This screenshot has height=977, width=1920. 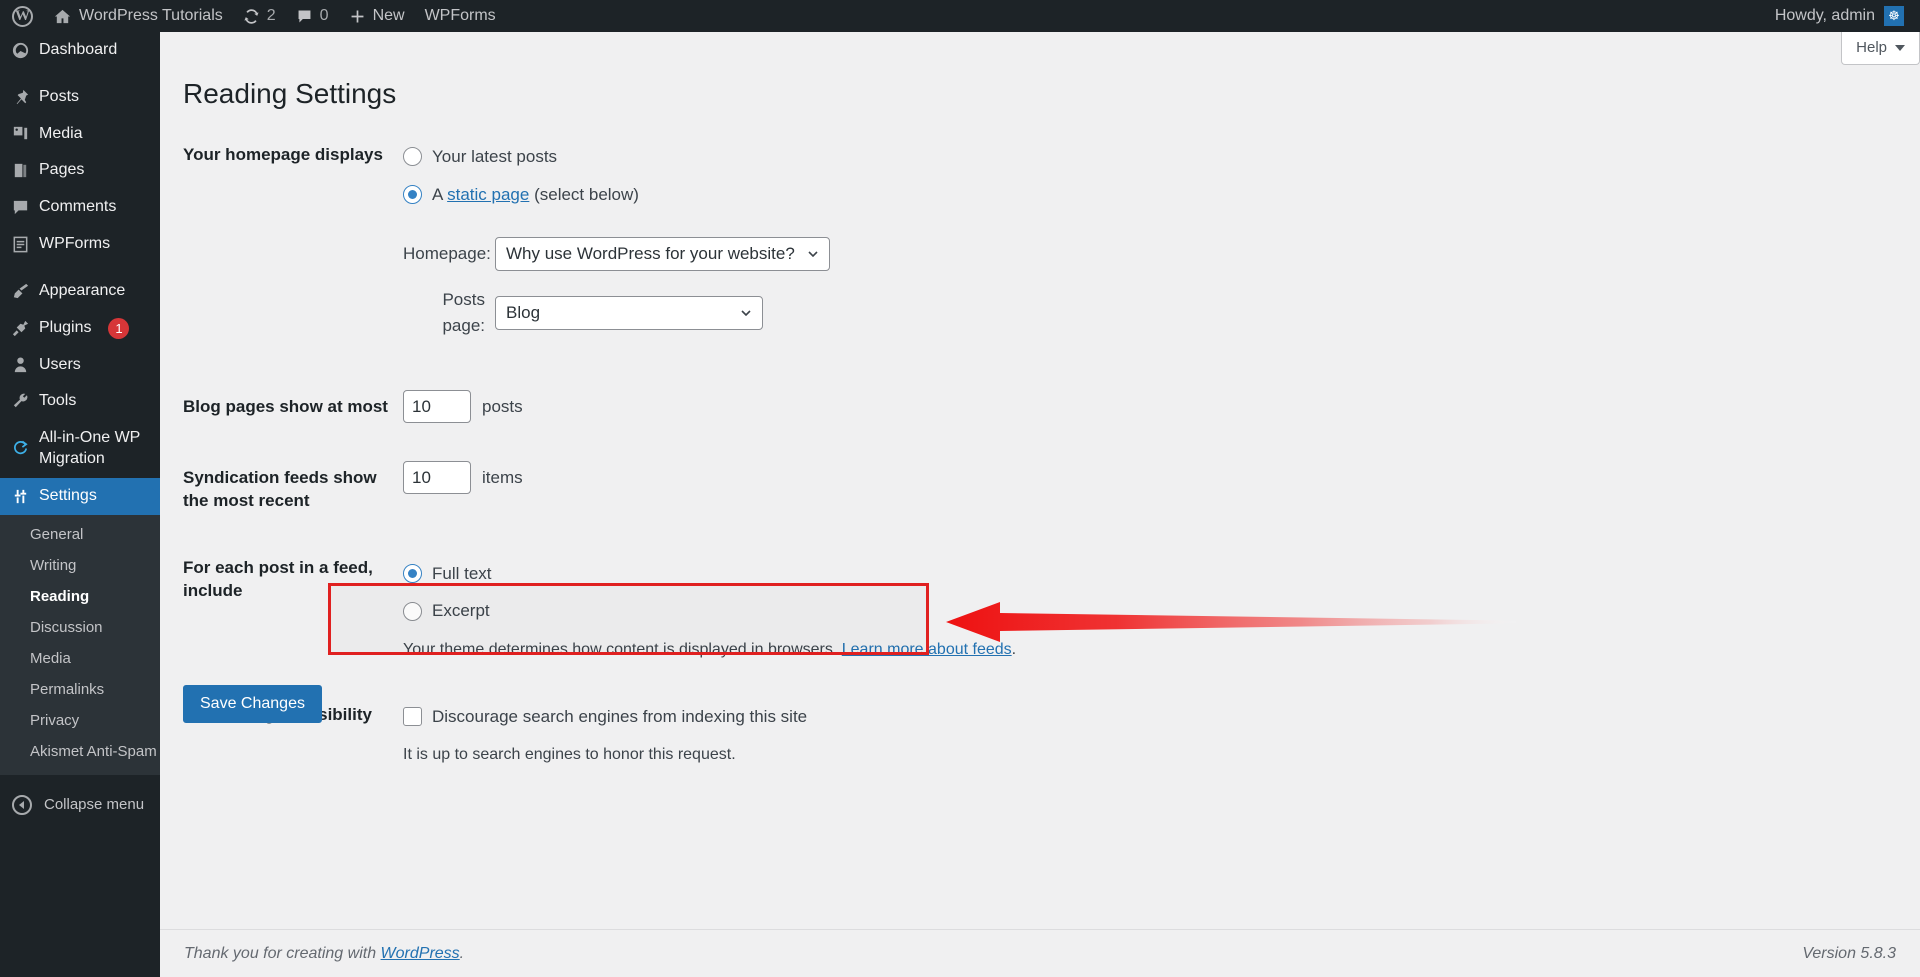 I want to click on site-name-menu: WordPress Tutorials, so click(x=138, y=16).